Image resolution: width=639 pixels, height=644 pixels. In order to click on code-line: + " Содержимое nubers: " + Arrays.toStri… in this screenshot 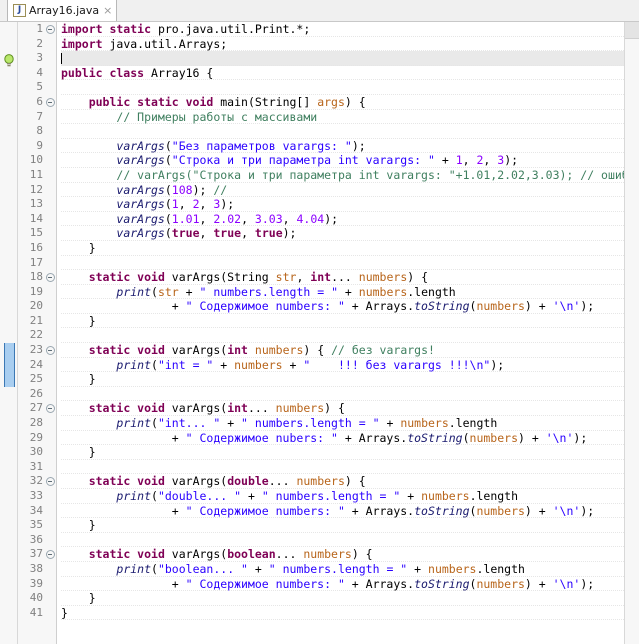, I will do `click(342, 438)`.